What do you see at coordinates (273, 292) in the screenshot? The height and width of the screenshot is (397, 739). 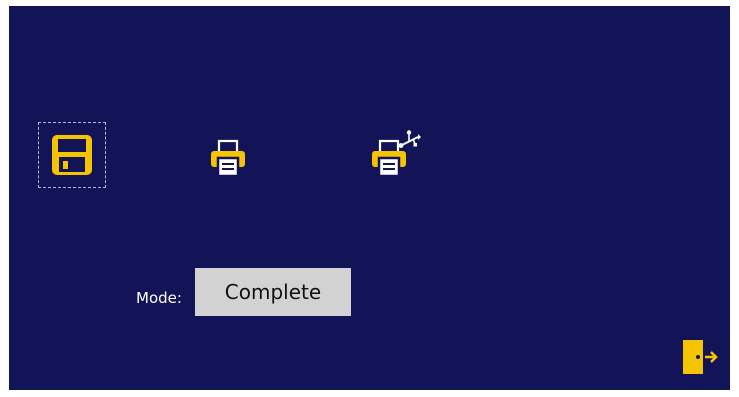 I see `mode-selector: Complete` at bounding box center [273, 292].